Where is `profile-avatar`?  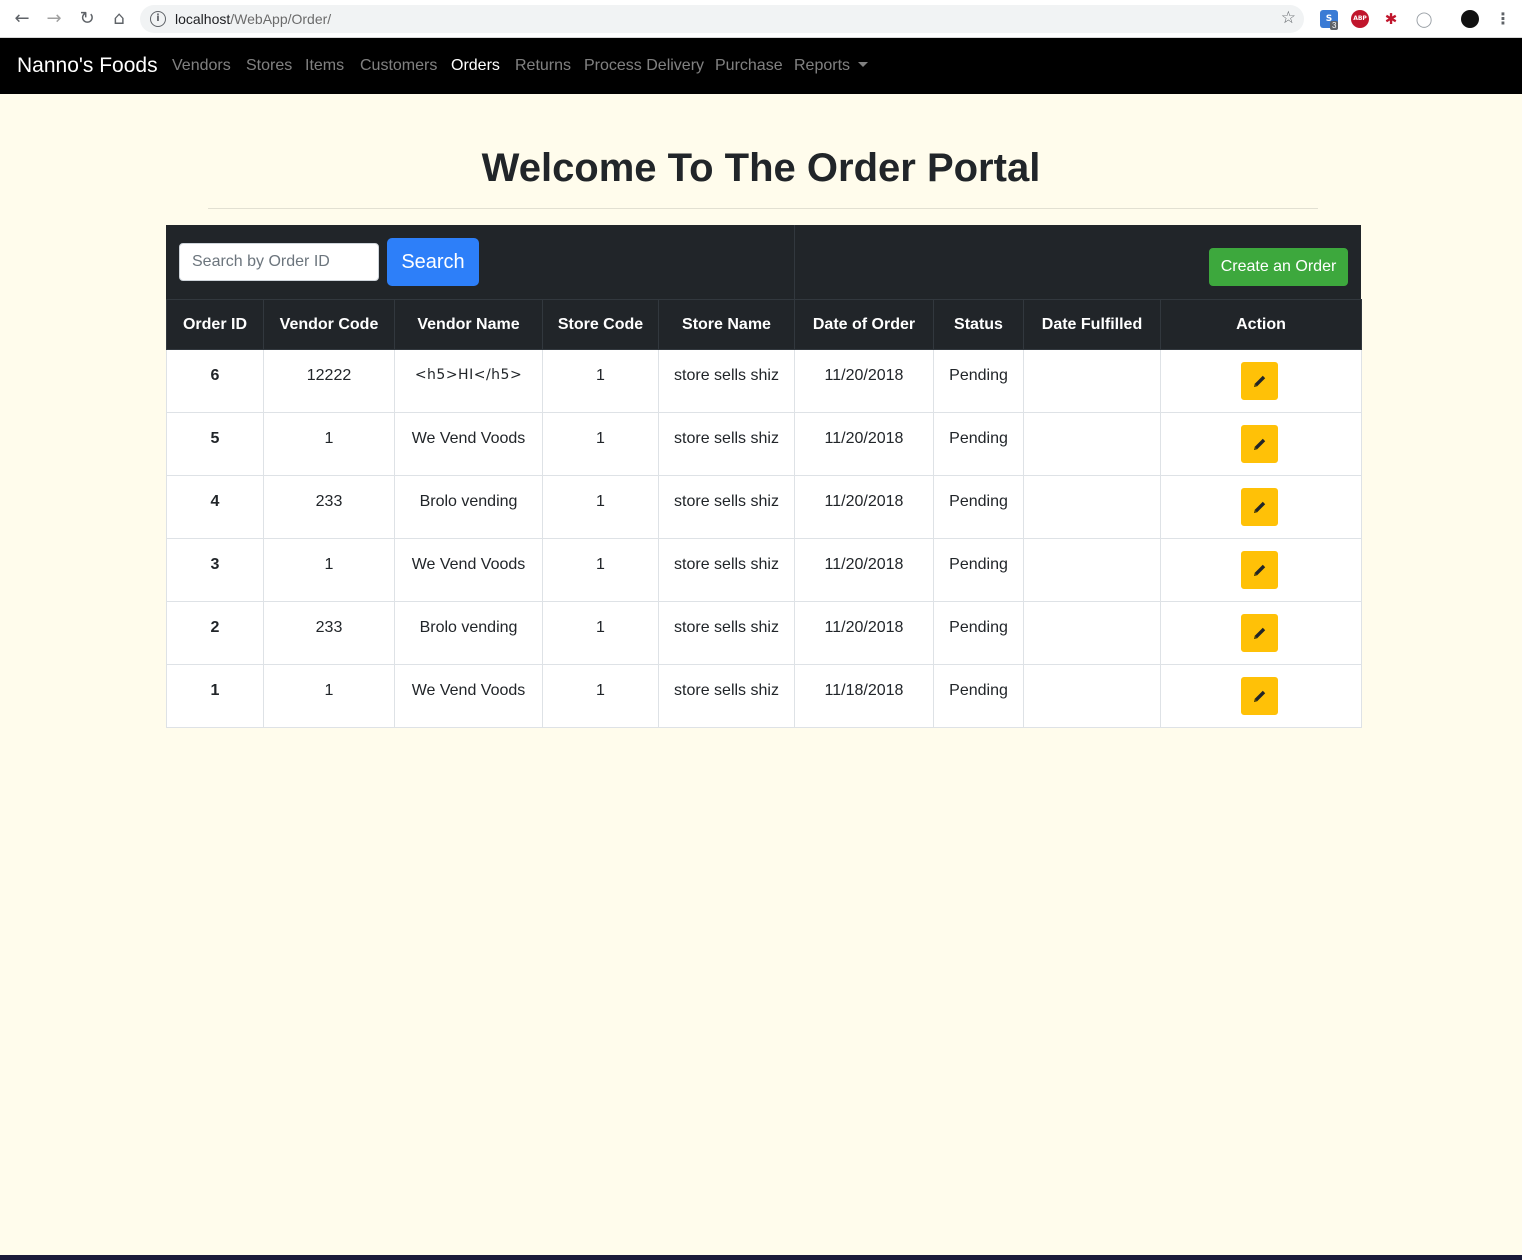 profile-avatar is located at coordinates (1470, 19).